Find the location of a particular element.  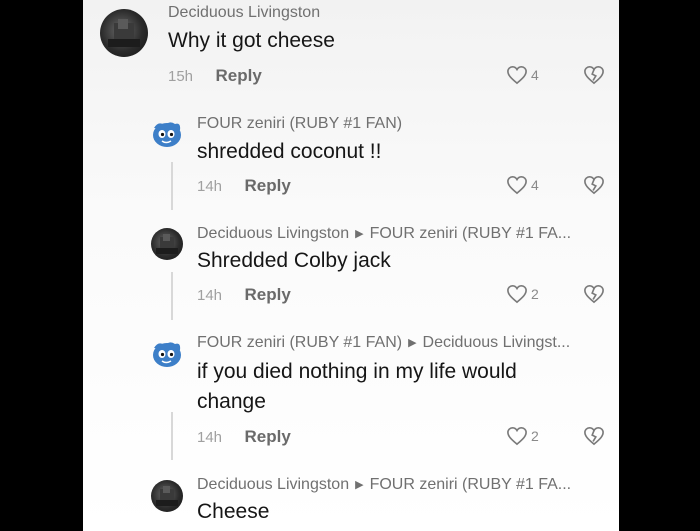

reply-author: FOUR zeniri (RUBY #1 FAN) is located at coordinates (299, 342).